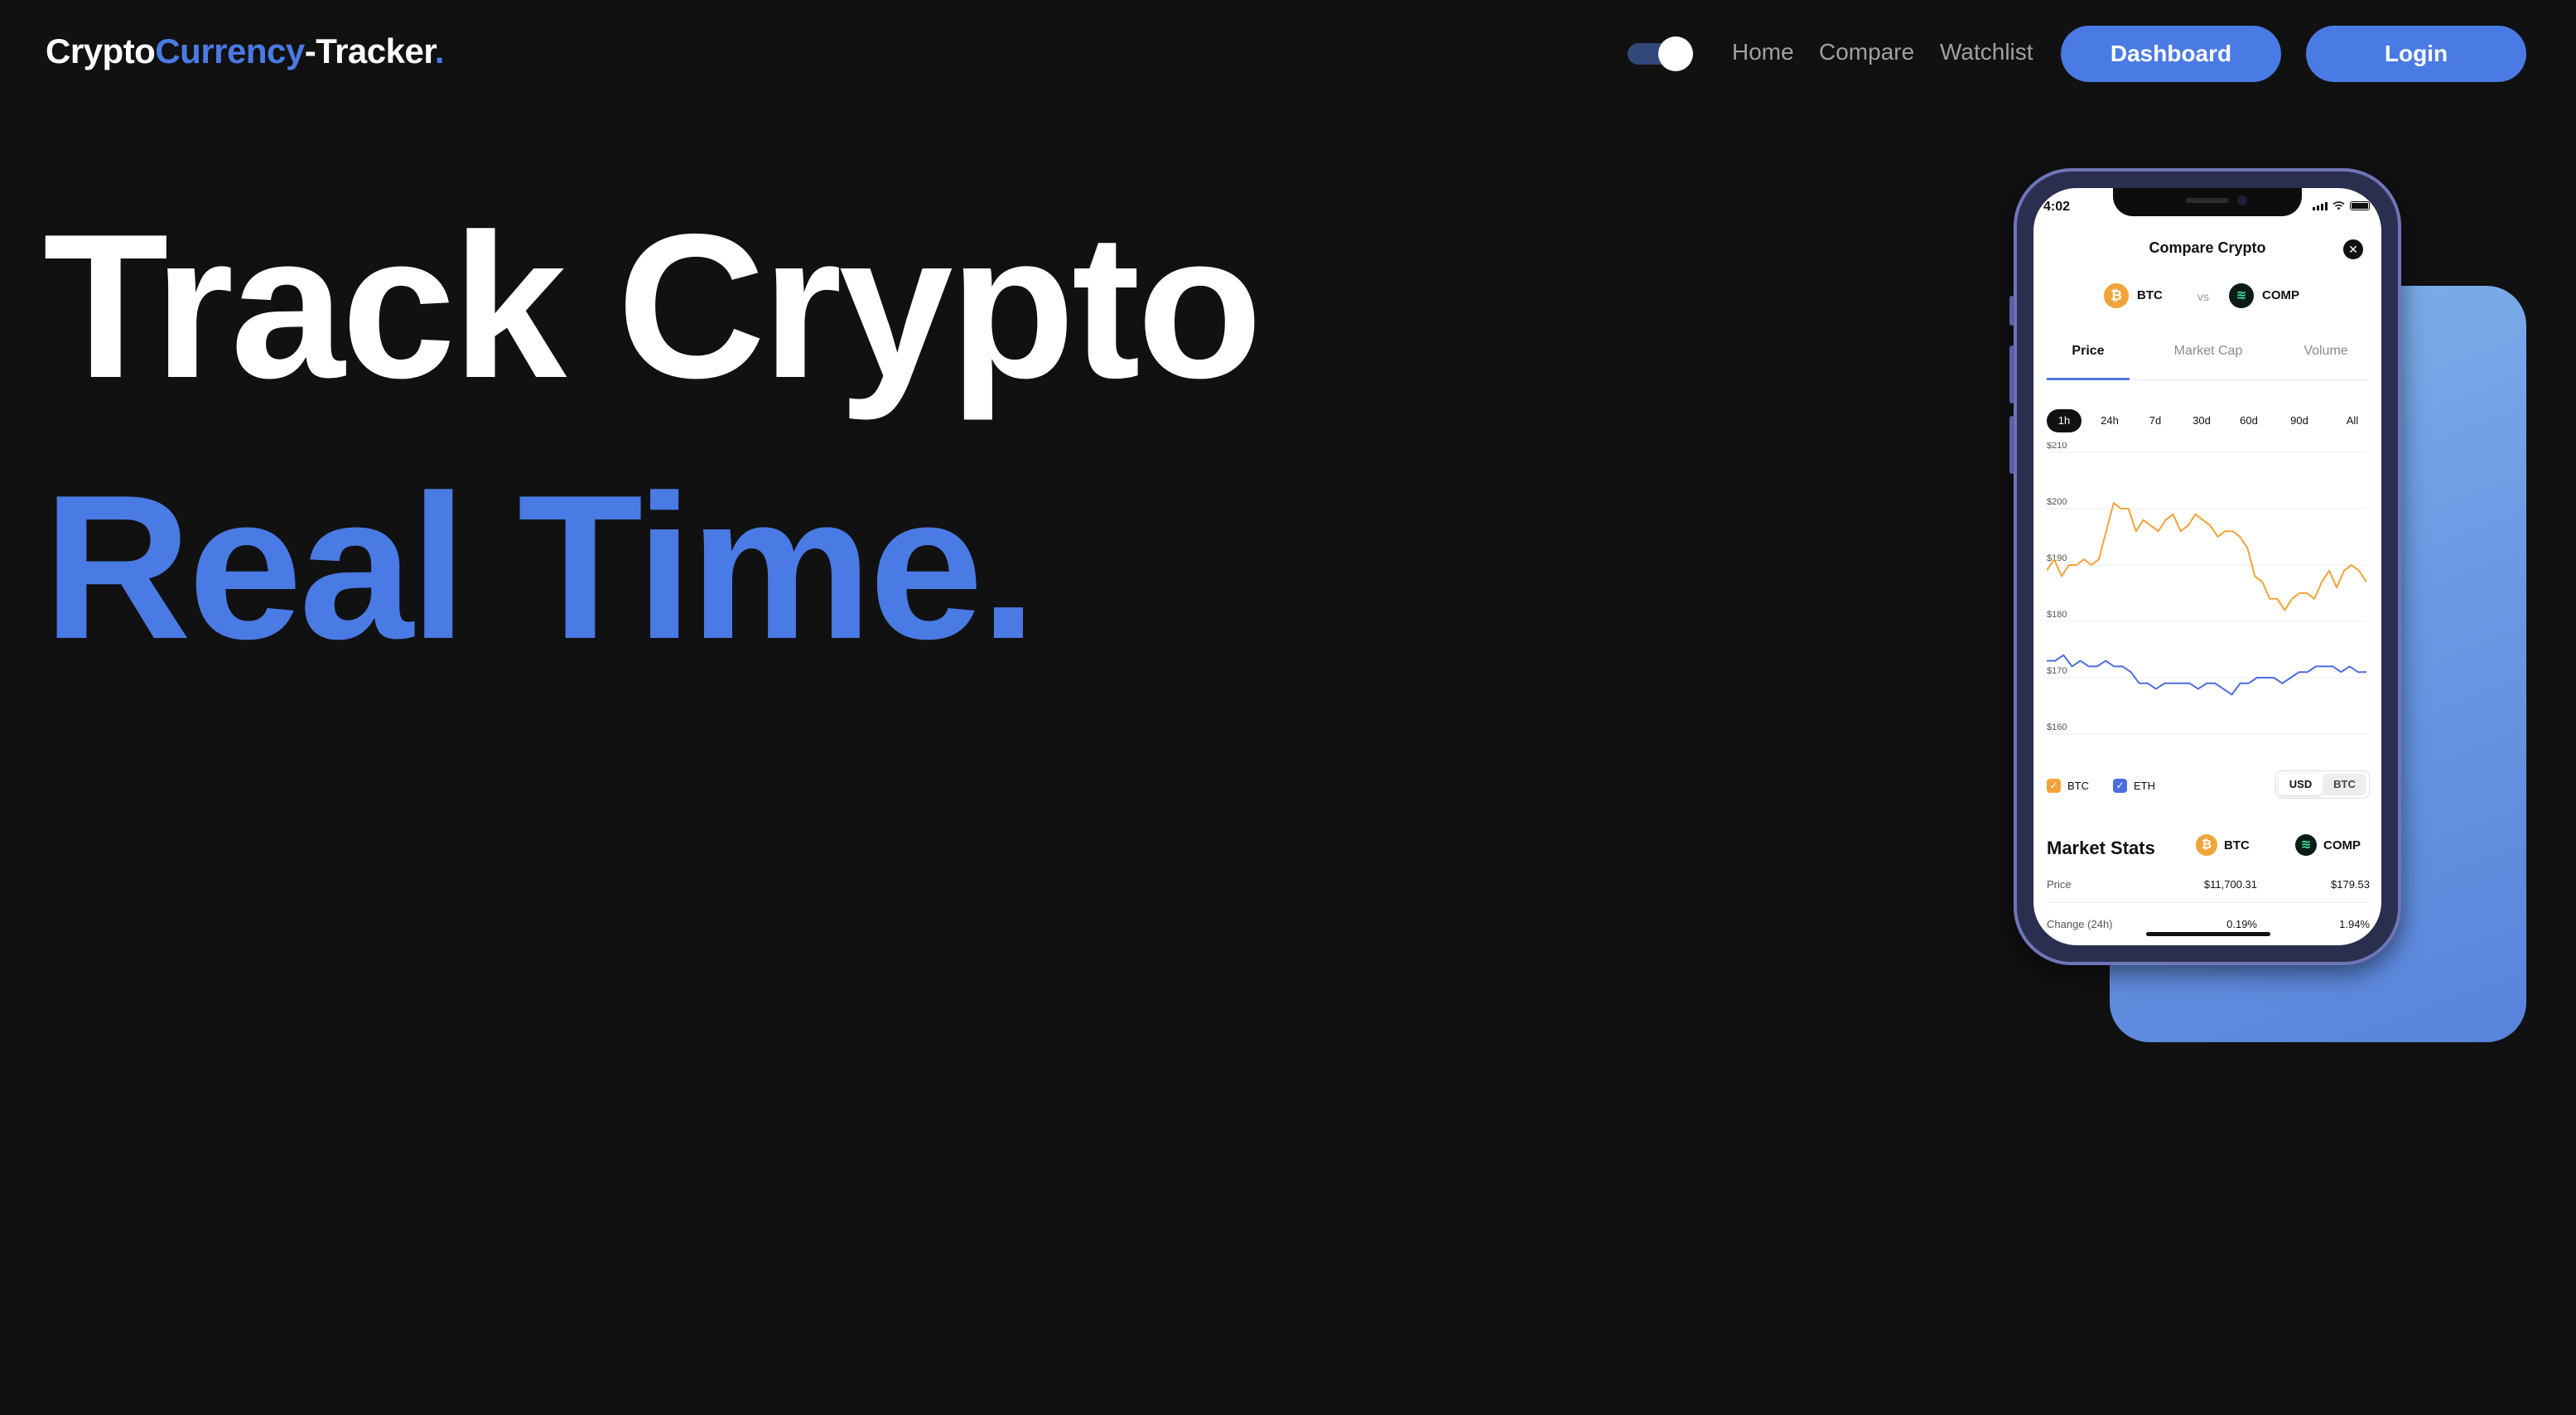 The width and height of the screenshot is (2576, 1415). Describe the element at coordinates (2078, 786) in the screenshot. I see `legend-btc-label: BTC` at that location.